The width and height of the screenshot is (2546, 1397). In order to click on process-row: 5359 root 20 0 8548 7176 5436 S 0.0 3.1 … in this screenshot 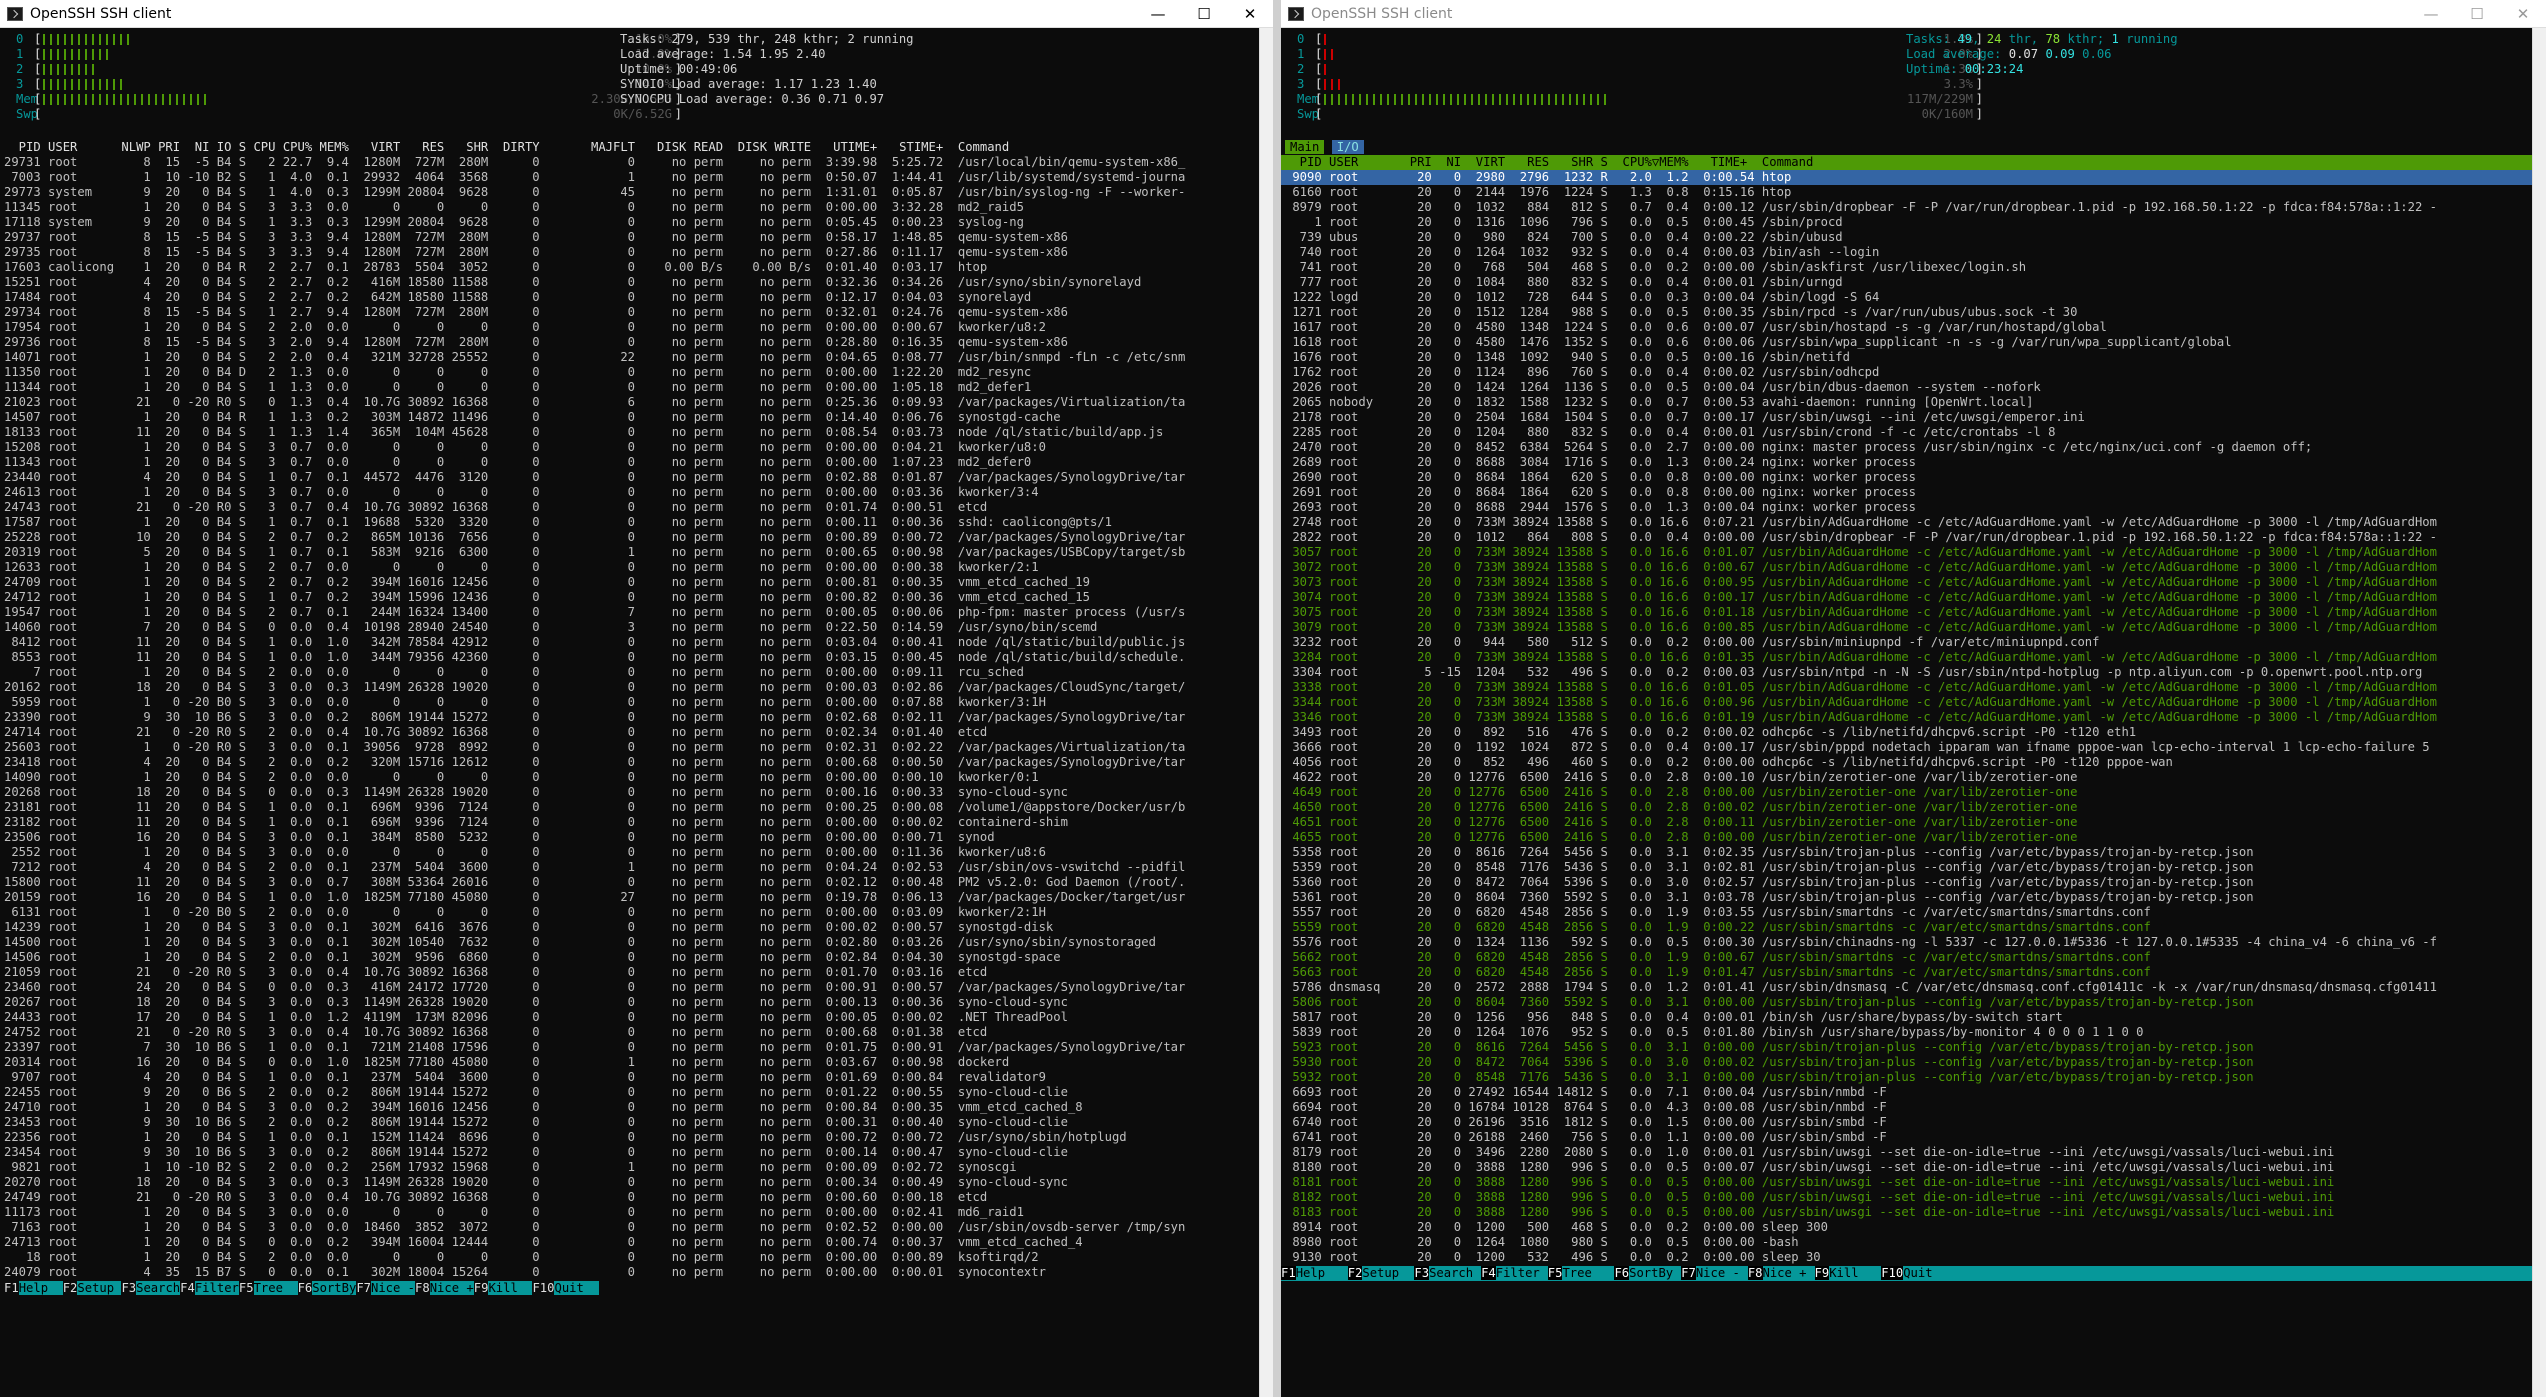, I will do `click(1769, 867)`.